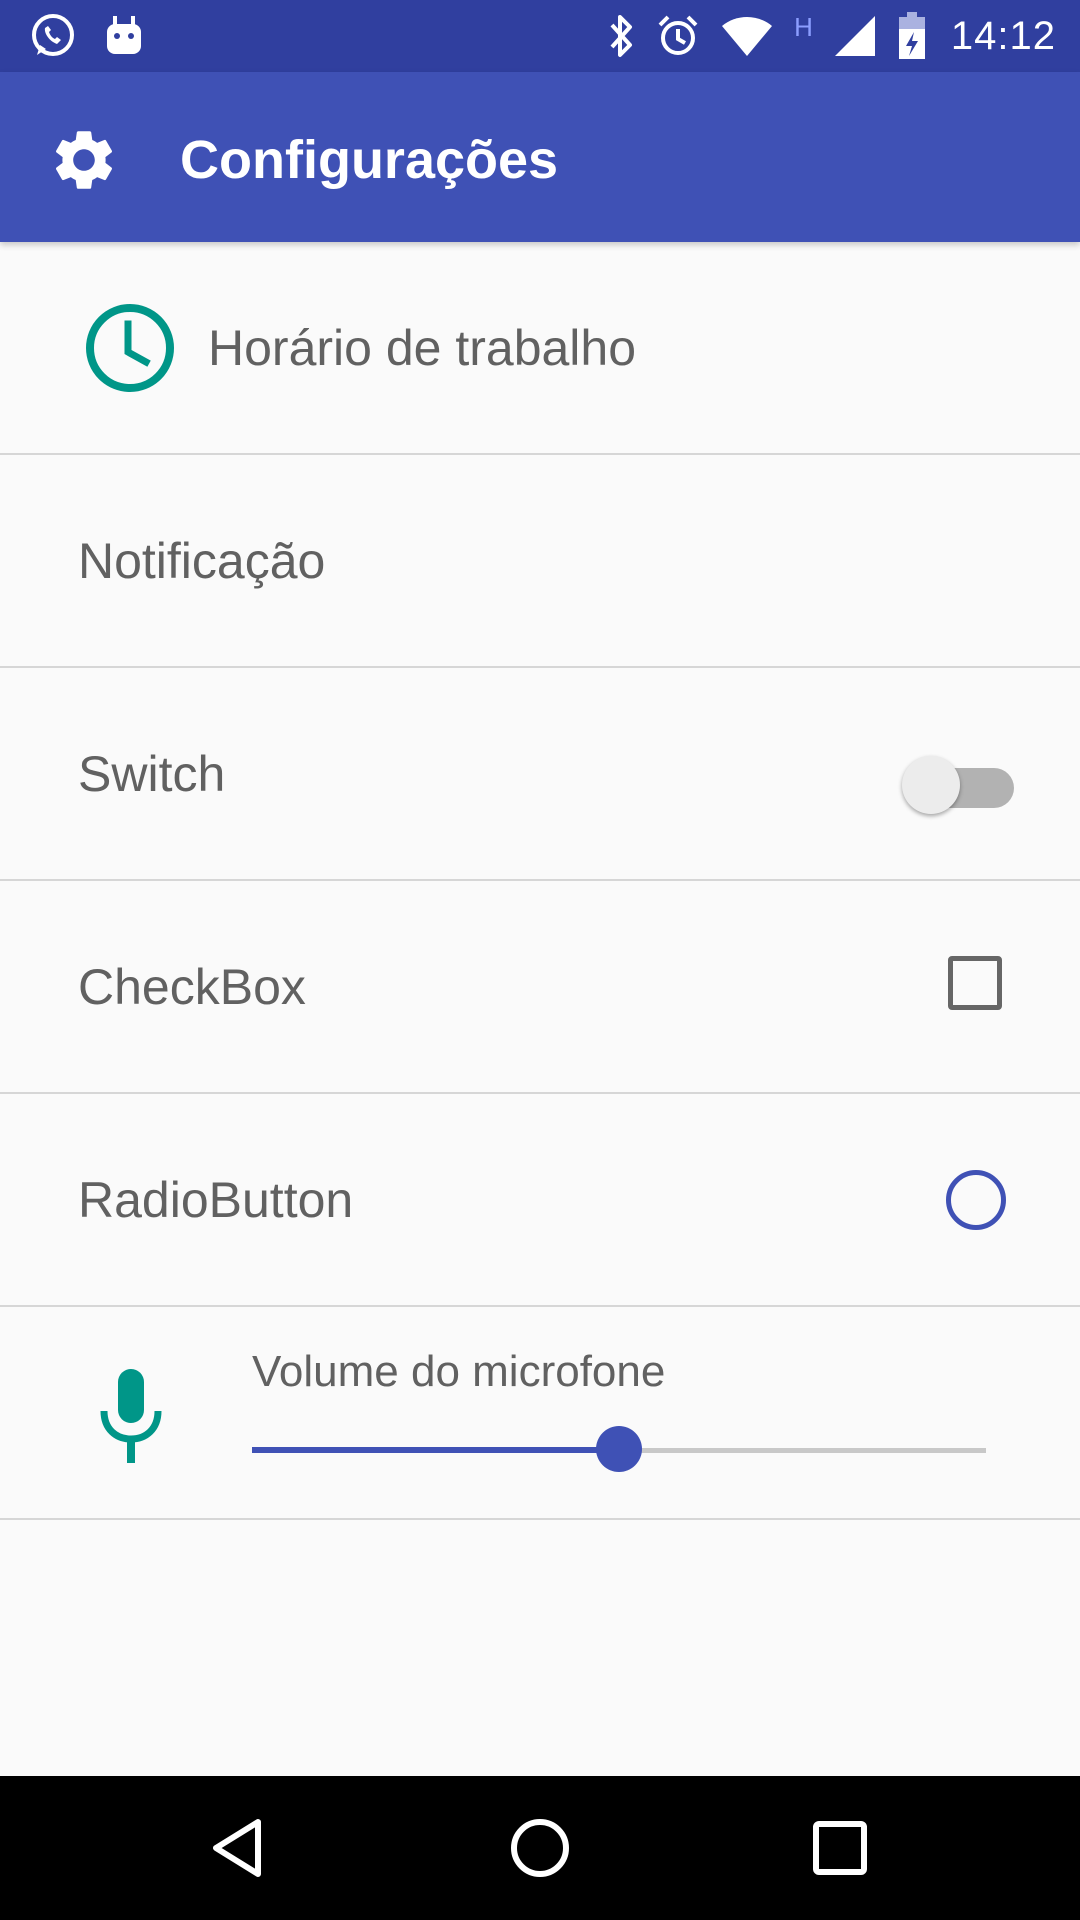  Describe the element at coordinates (53, 35) in the screenshot. I see `whatsapp-icon` at that location.